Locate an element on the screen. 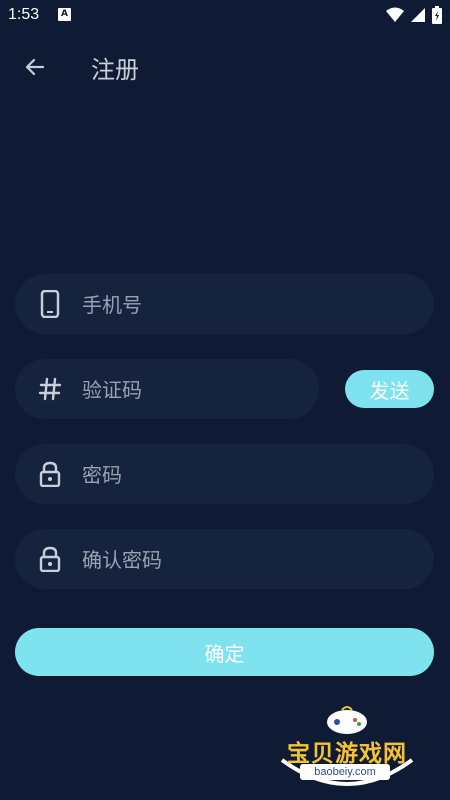 This screenshot has height=800, width=450. watermark-name: 宝贝游戏网 is located at coordinates (347, 754).